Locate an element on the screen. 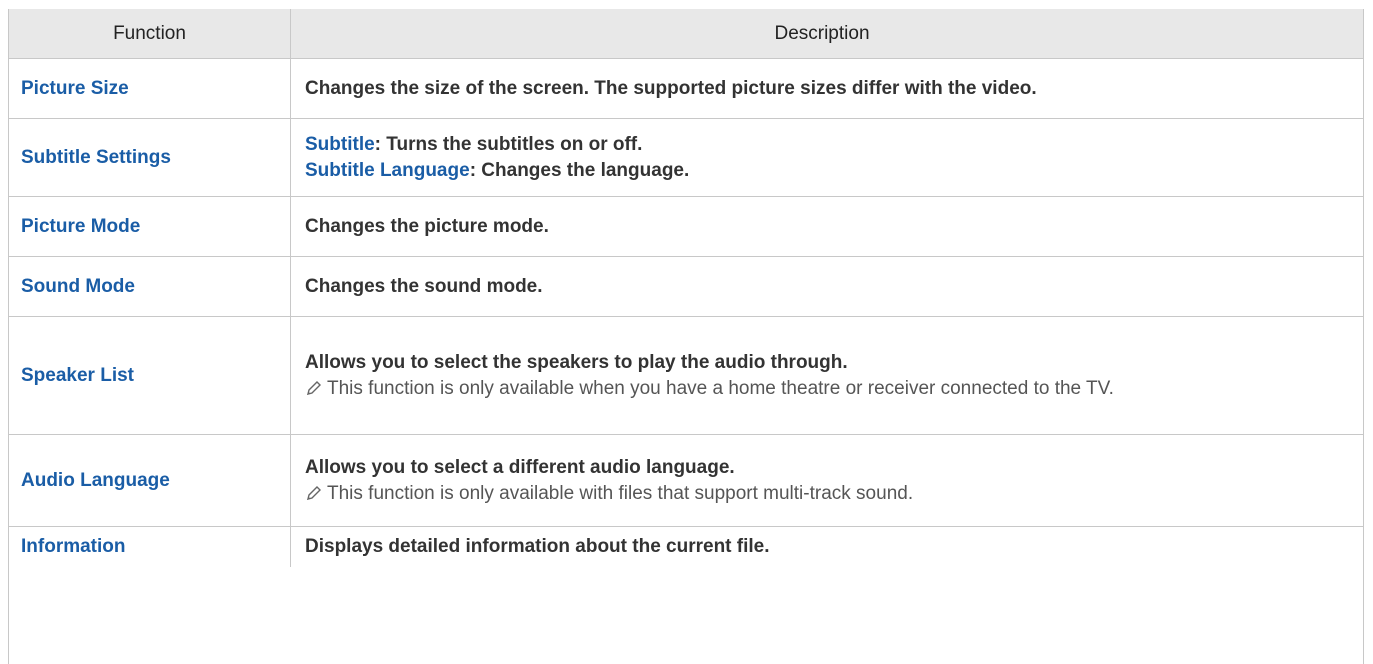 This screenshot has height=664, width=1373. function-label-subtitle-settings: Subtitle Settings is located at coordinates (96, 157).